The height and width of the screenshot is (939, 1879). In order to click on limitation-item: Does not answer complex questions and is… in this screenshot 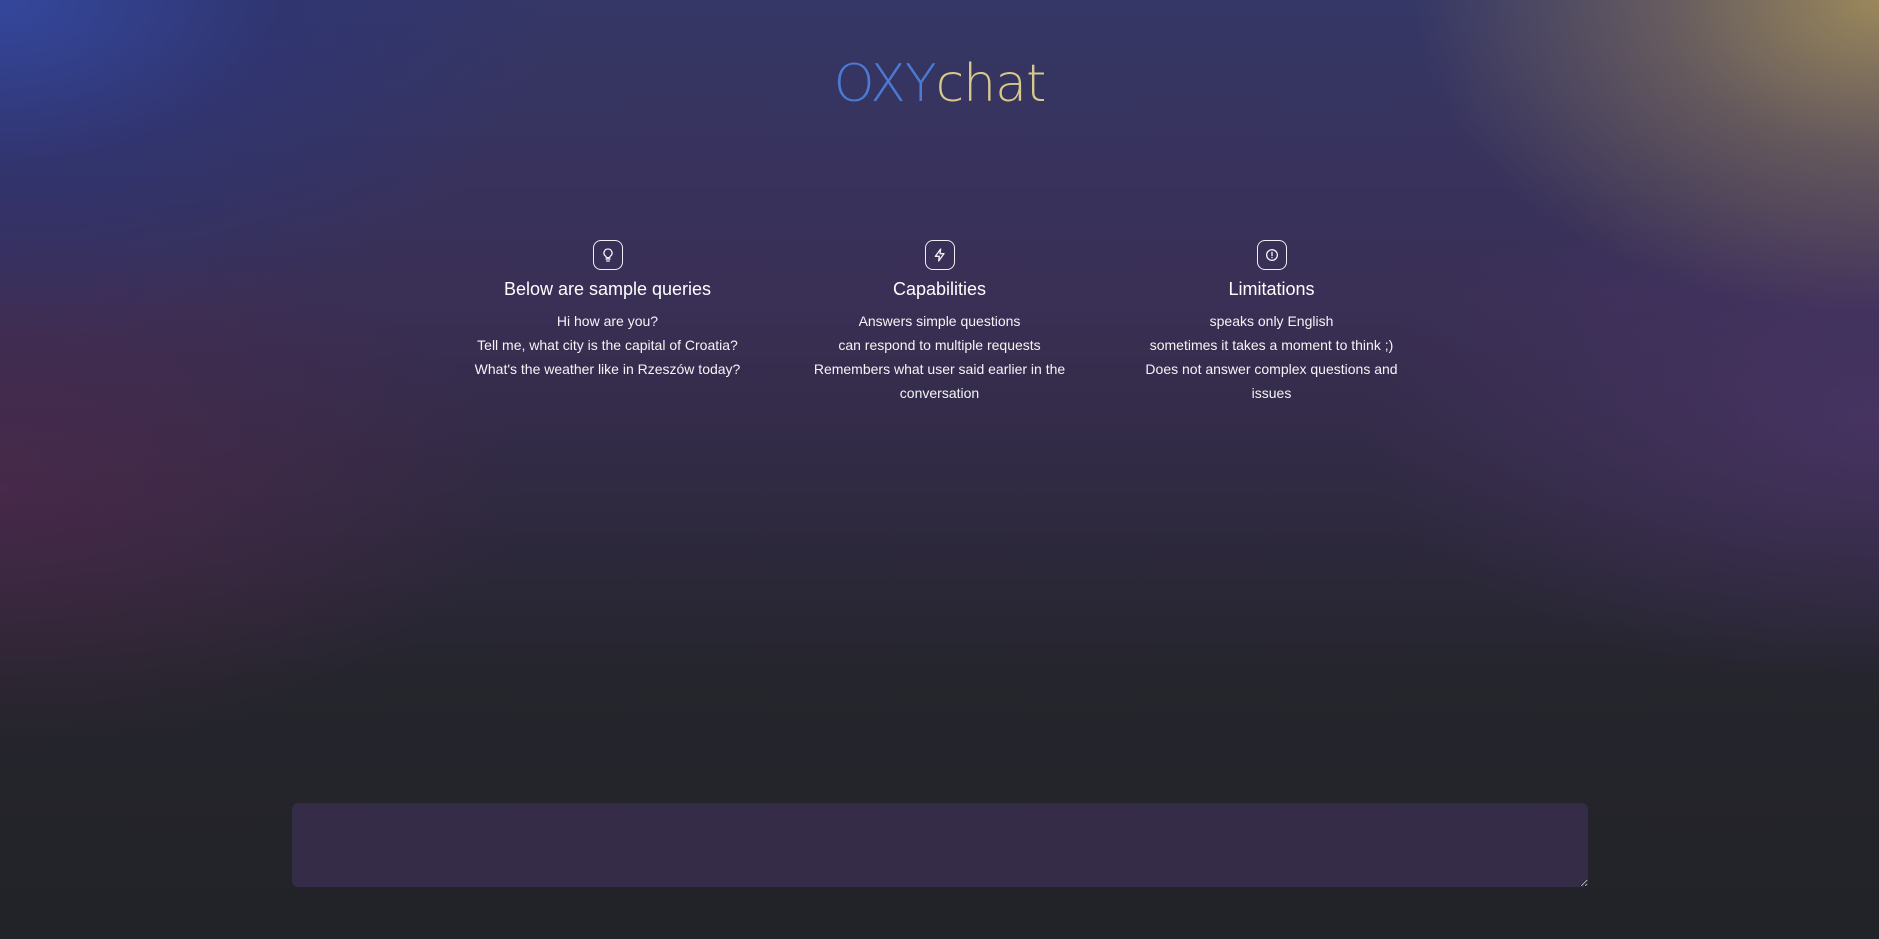, I will do `click(1271, 381)`.